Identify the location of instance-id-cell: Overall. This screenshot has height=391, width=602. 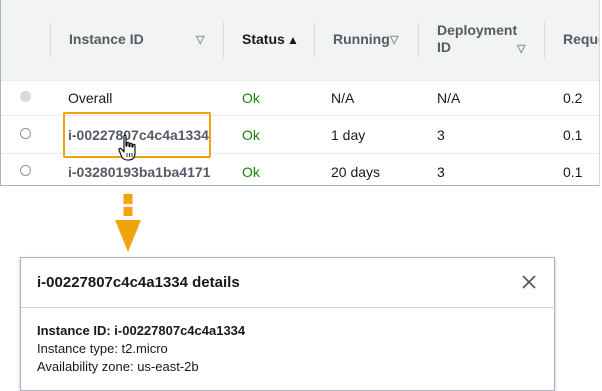
(90, 98).